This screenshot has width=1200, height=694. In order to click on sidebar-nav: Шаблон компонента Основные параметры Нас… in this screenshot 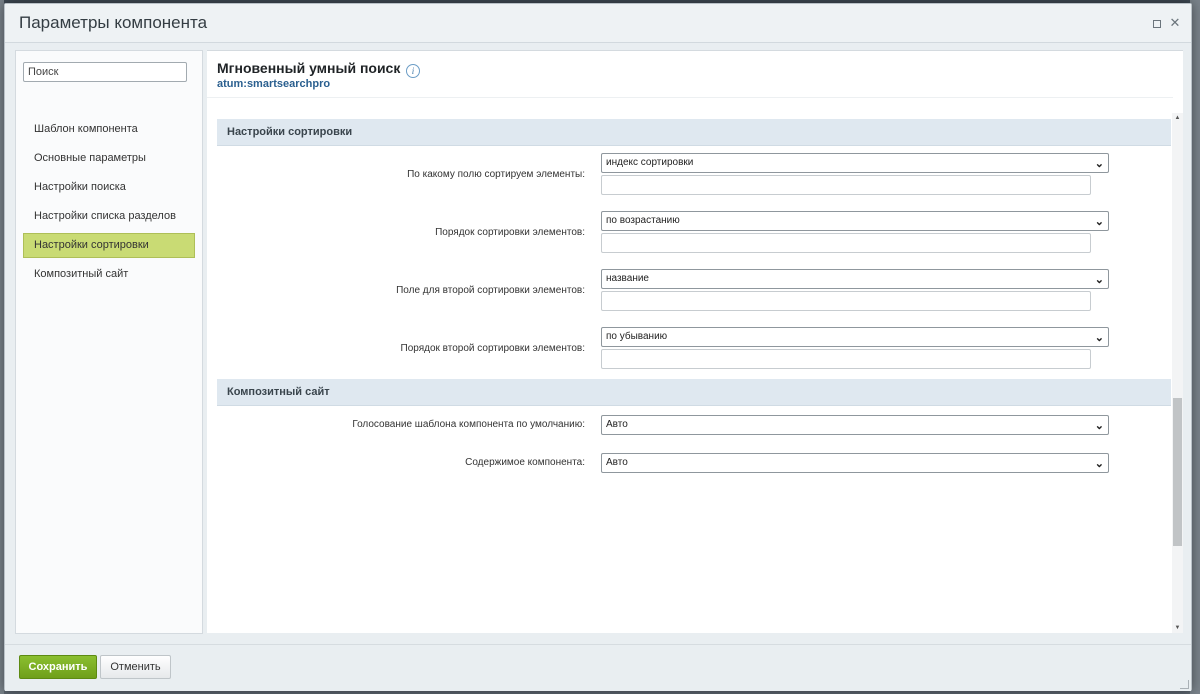, I will do `click(109, 204)`.